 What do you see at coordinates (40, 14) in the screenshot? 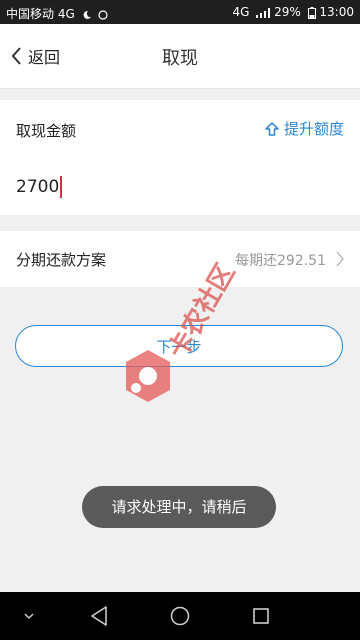
I see `carrier-text: 中国移动 4G` at bounding box center [40, 14].